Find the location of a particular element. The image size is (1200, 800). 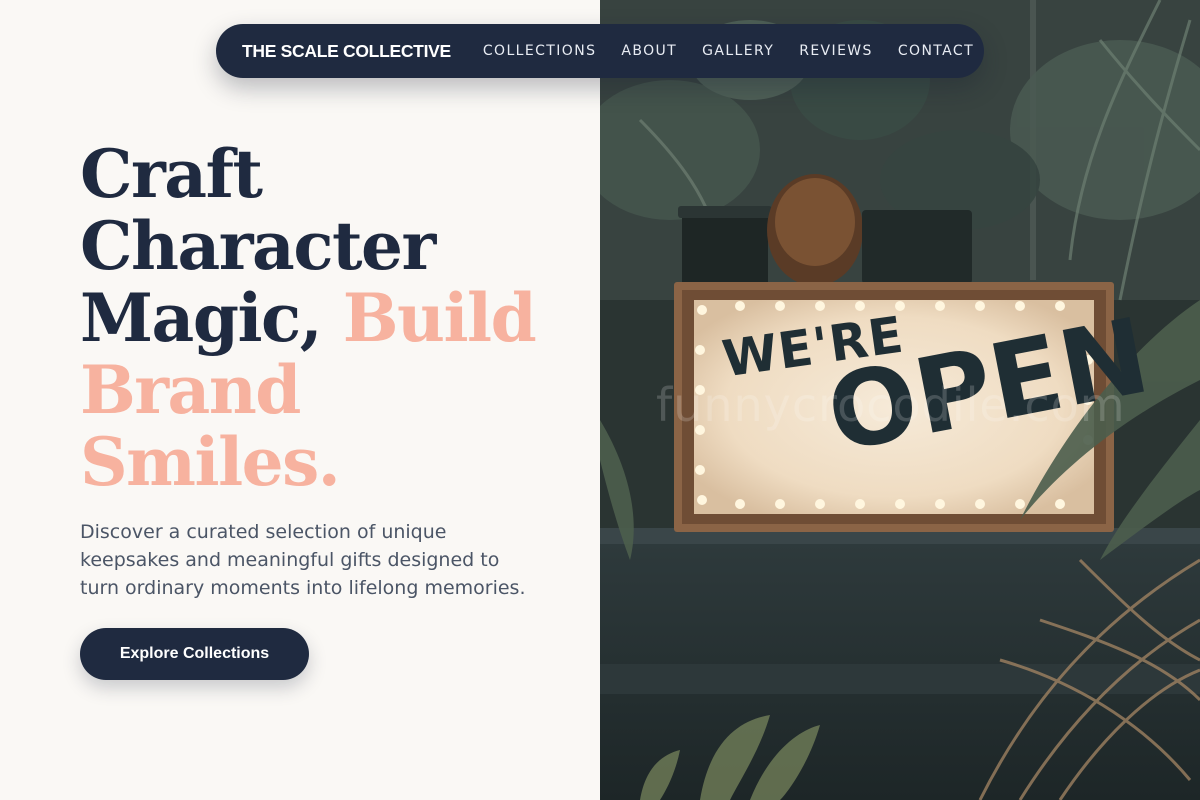

watermark-text: funnycrocodile.com is located at coordinates (891, 405).